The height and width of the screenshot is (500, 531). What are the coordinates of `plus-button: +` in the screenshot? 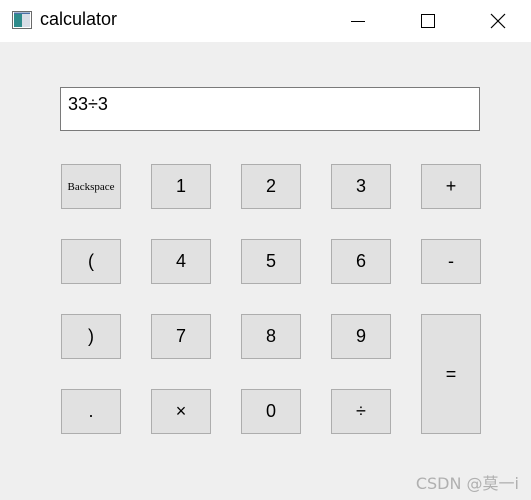 It's located at (451, 186).